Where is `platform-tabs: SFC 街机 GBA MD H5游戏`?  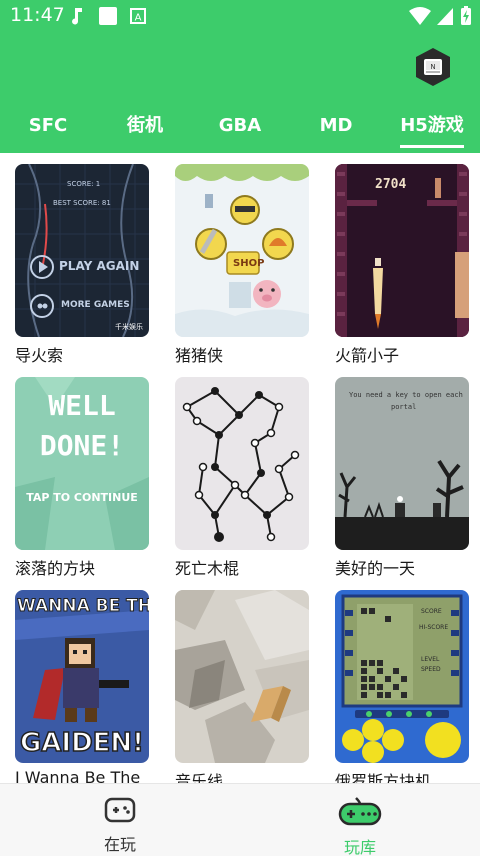 platform-tabs: SFC 街机 GBA MD H5游戏 is located at coordinates (240, 128).